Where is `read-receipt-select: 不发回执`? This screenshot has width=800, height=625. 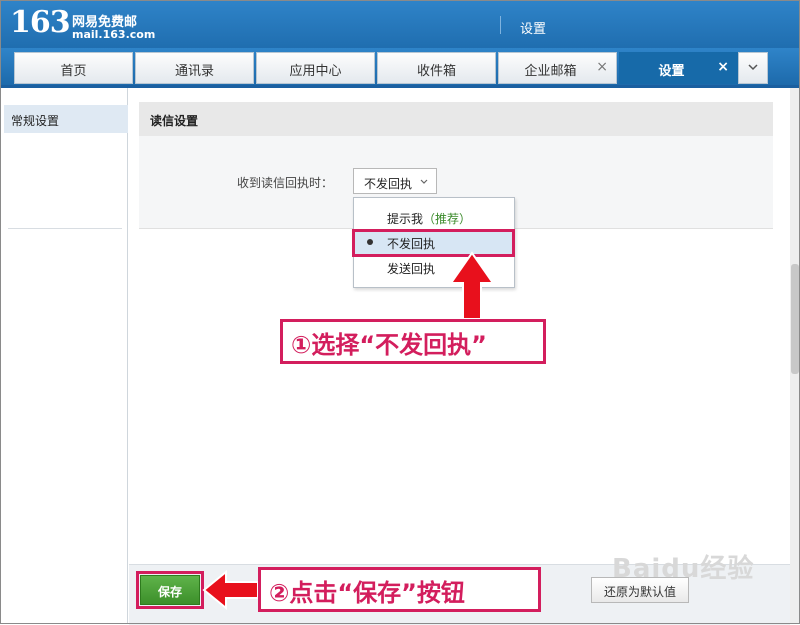 read-receipt-select: 不发回执 is located at coordinates (395, 181).